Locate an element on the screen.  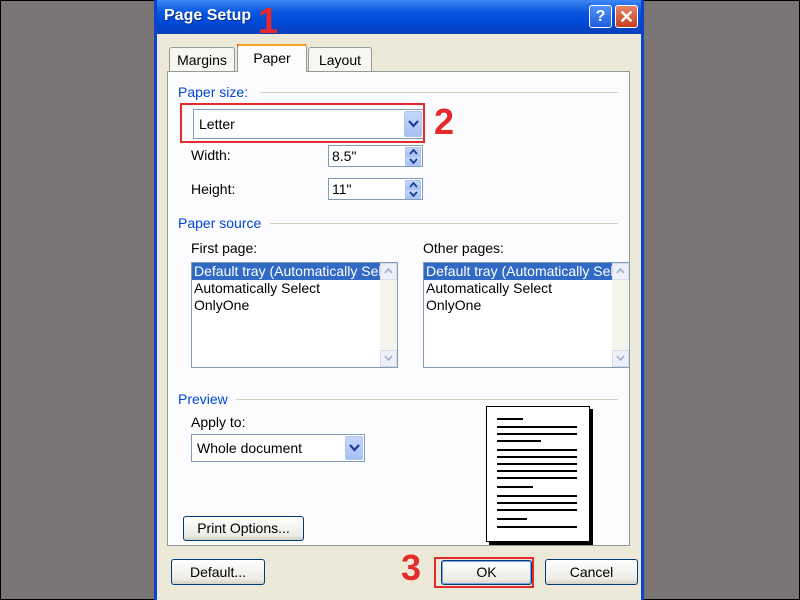
first-page-label: First page: is located at coordinates (224, 248).